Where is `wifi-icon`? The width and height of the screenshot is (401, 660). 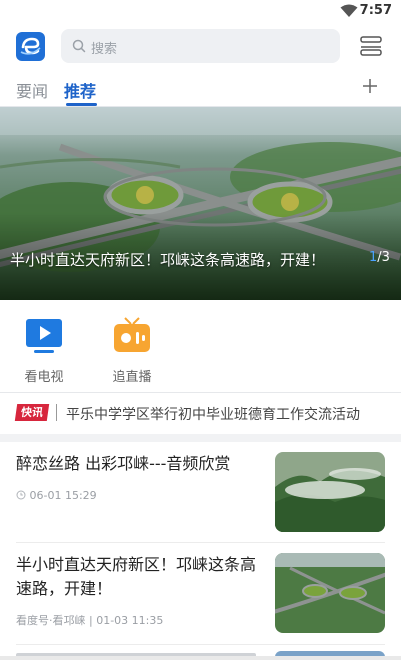
wifi-icon is located at coordinates (349, 10).